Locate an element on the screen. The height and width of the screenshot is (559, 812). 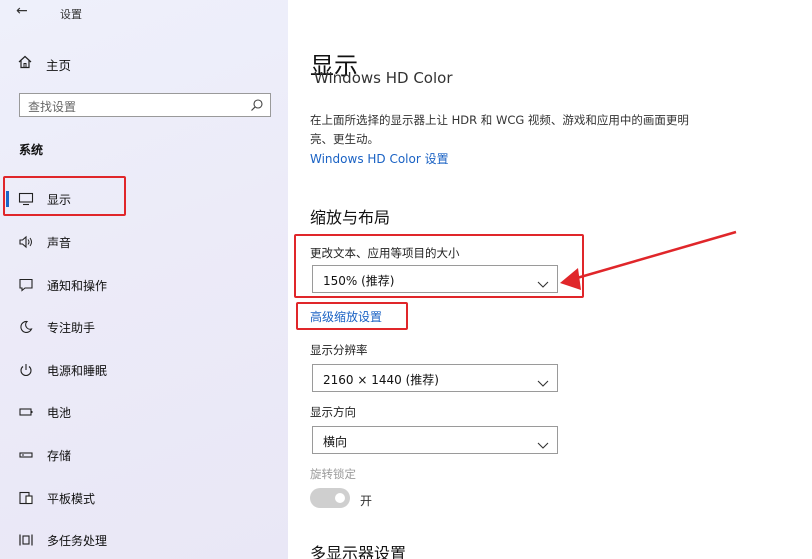
sidebar-item-sound: 声音 is located at coordinates (144, 242).